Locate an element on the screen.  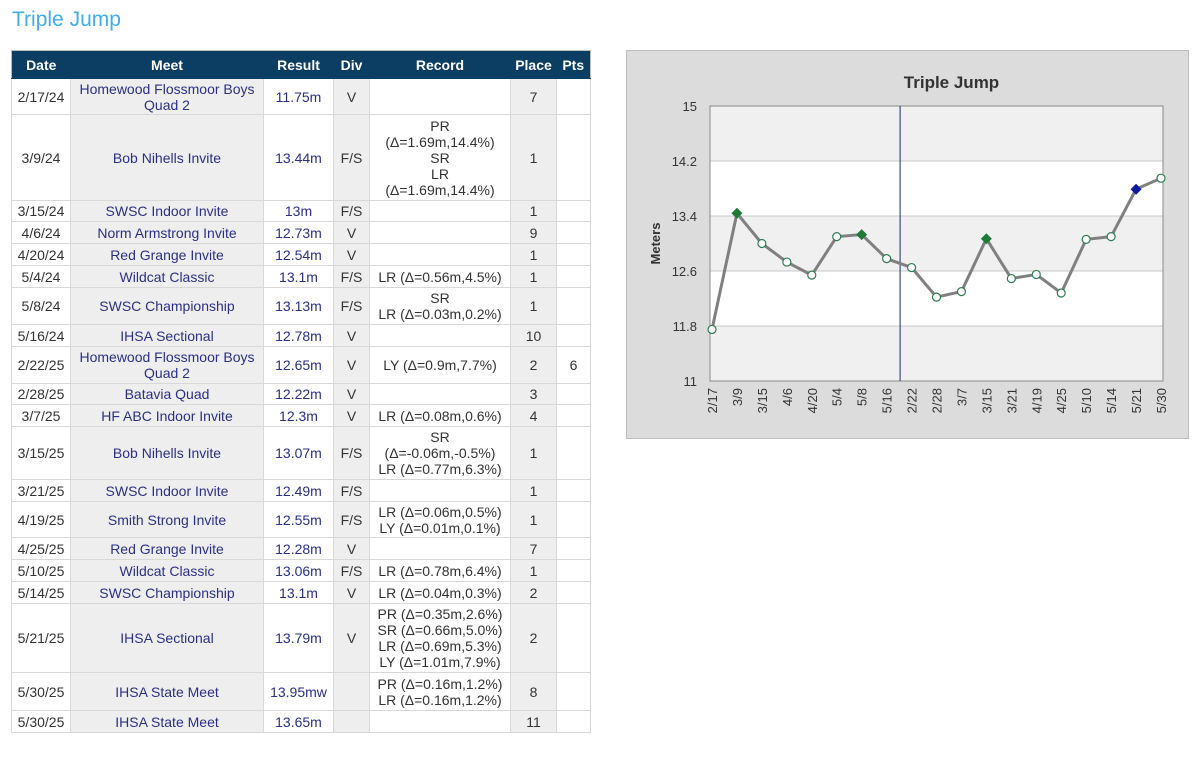
result-link: 13.44m is located at coordinates (298, 157).